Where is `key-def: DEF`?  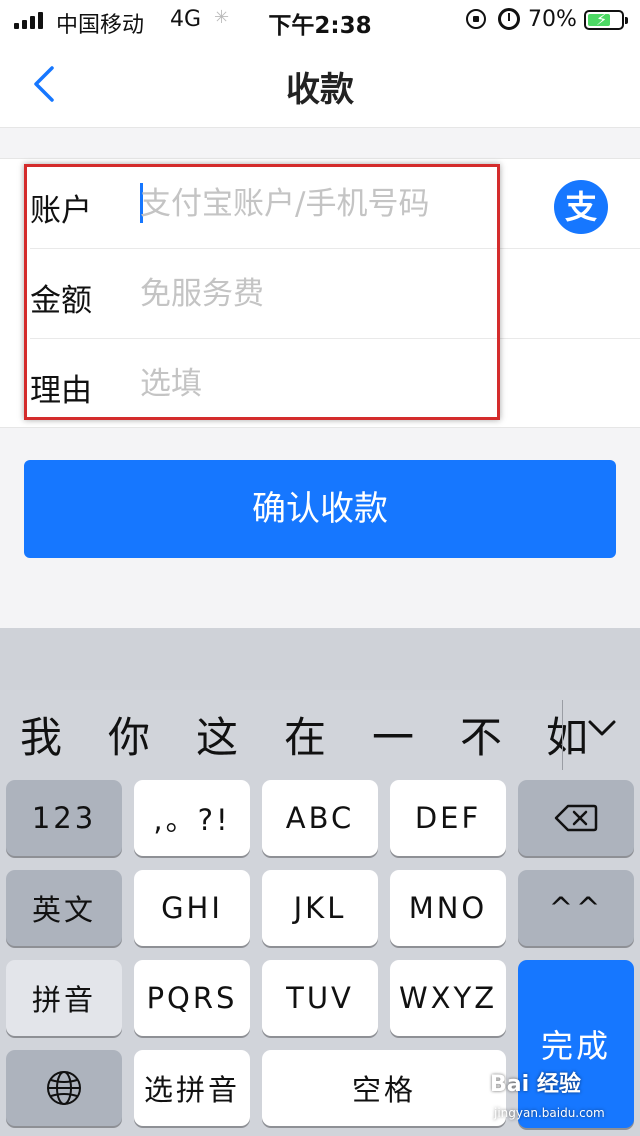 key-def: DEF is located at coordinates (448, 818).